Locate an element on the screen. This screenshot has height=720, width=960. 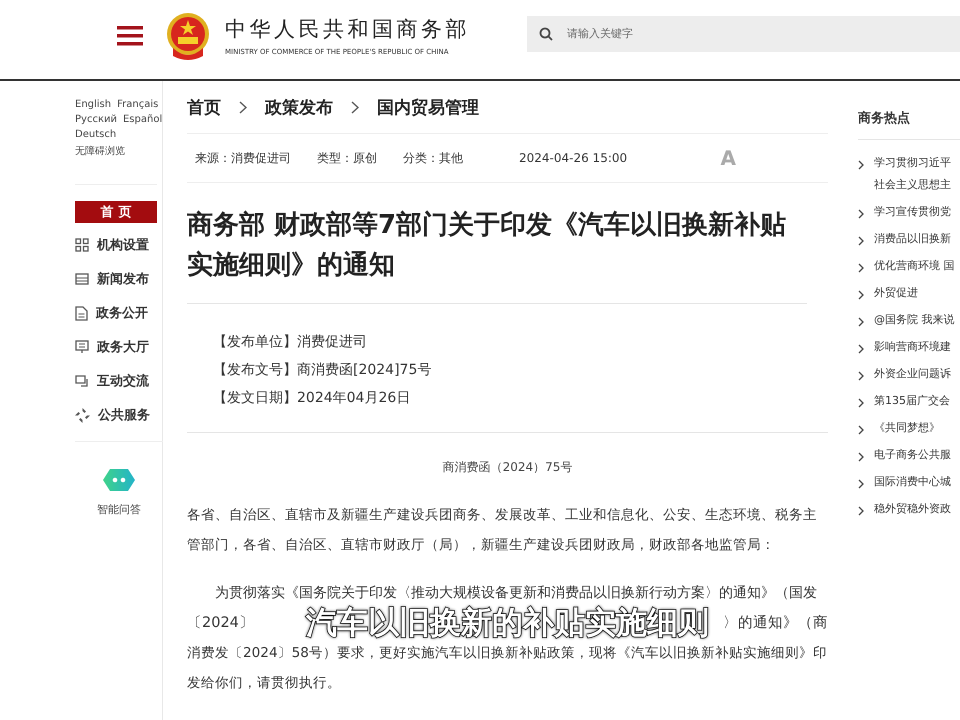
search-icon is located at coordinates (546, 33).